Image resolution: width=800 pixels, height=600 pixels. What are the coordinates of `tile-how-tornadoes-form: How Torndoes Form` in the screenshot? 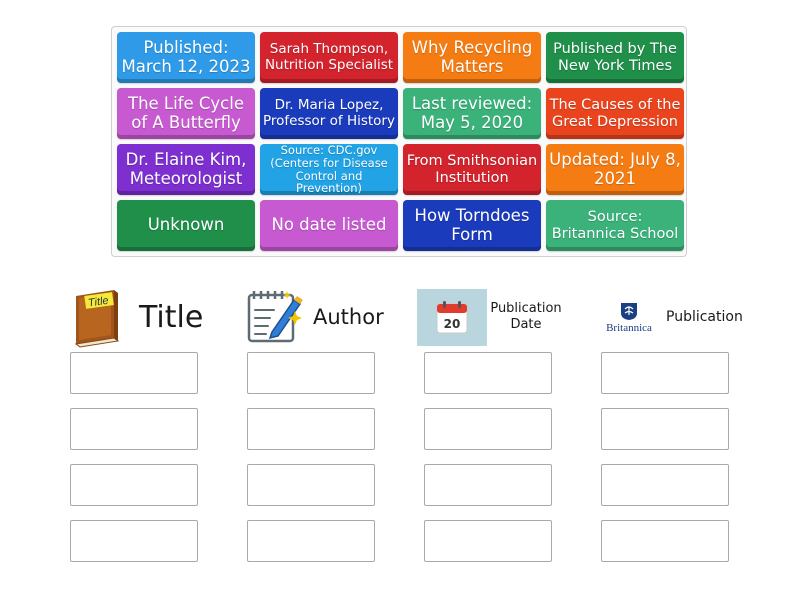 It's located at (472, 225).